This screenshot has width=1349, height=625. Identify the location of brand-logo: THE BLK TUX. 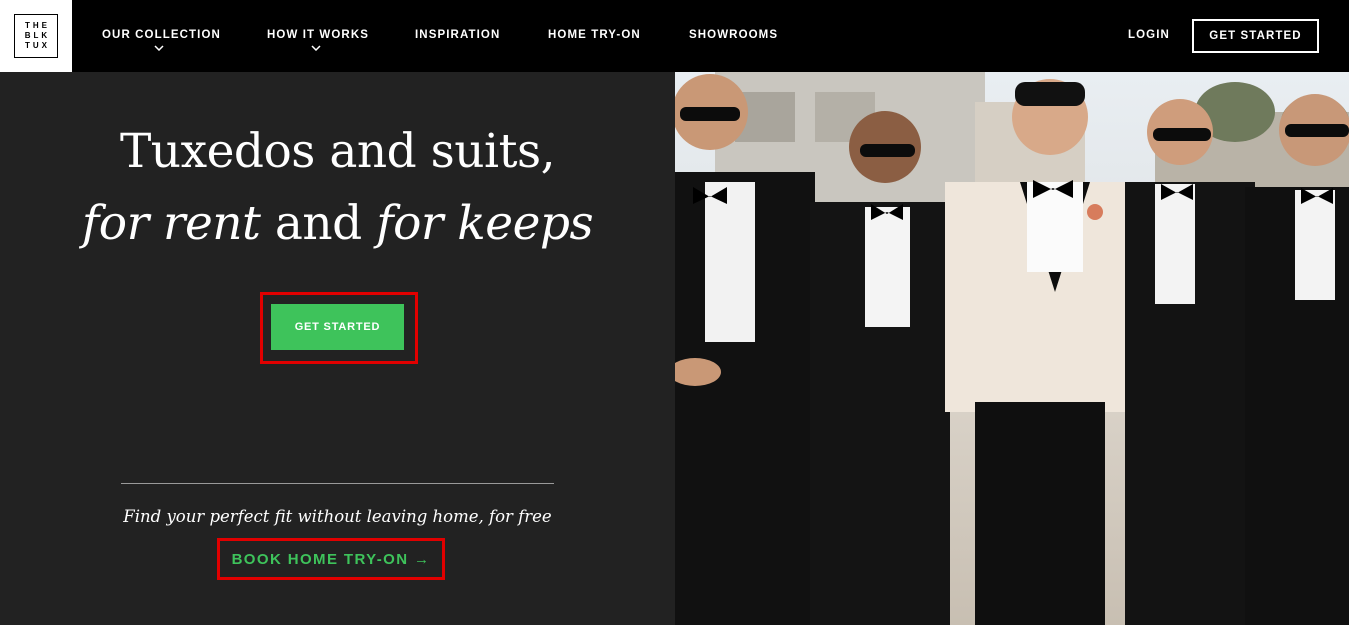
(36, 36).